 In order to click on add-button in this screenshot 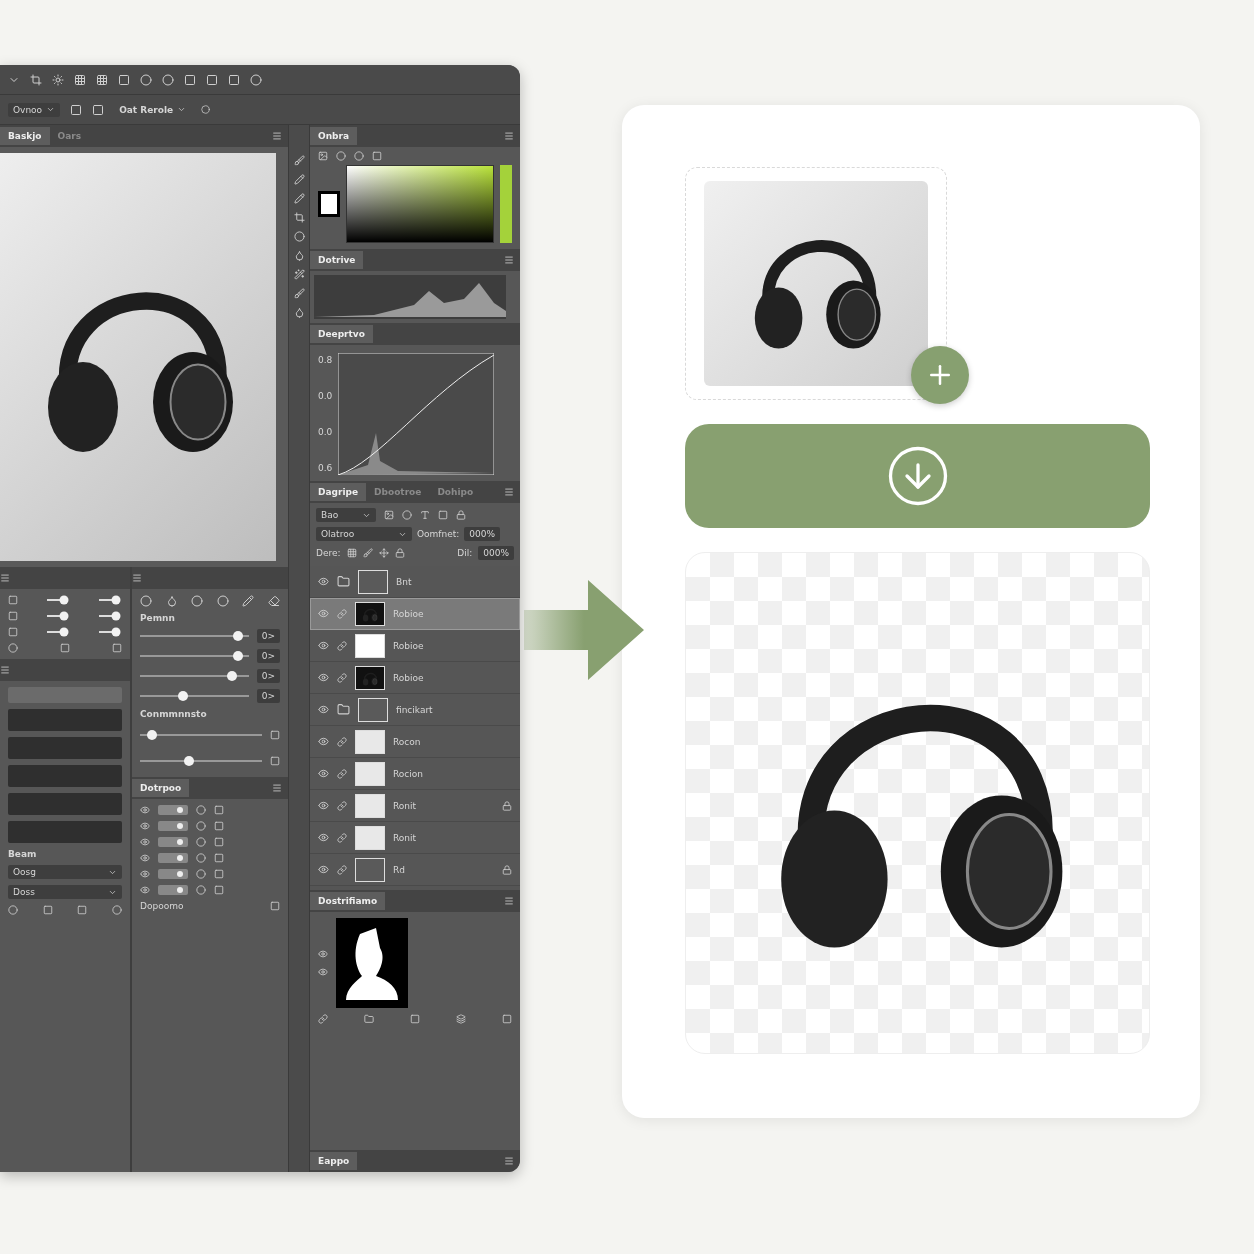, I will do `click(940, 375)`.